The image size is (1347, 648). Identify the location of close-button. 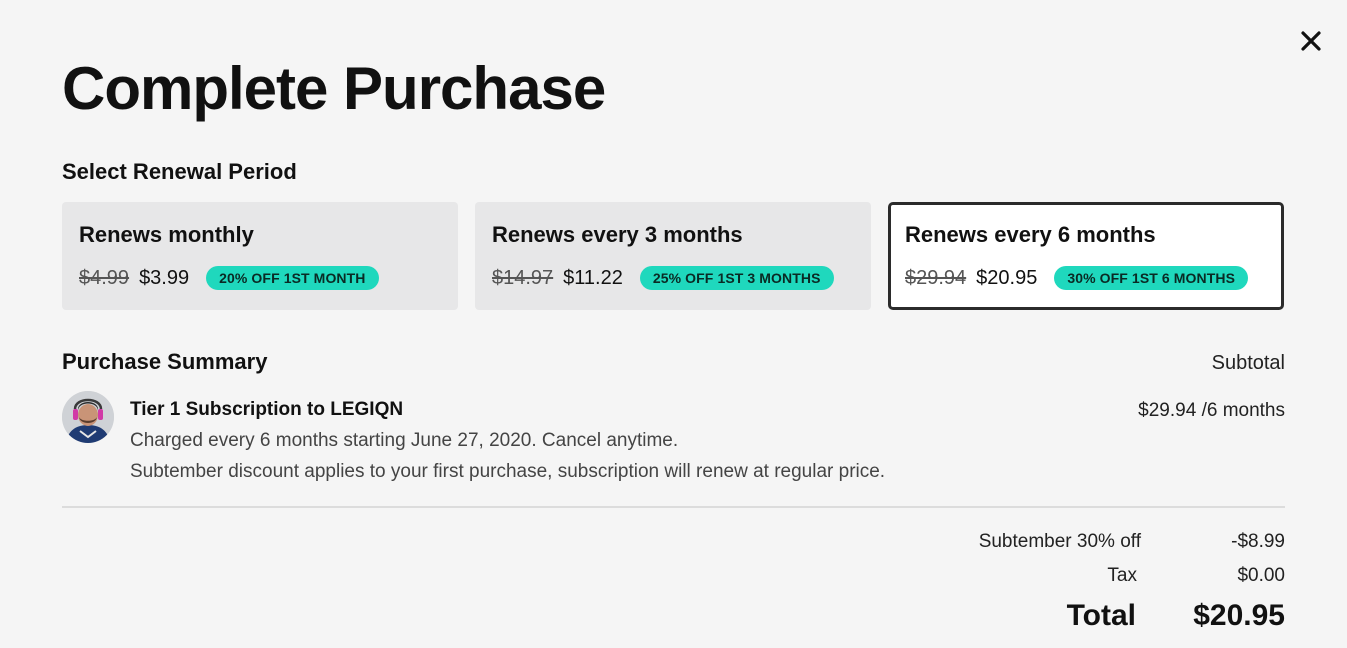
(1311, 41).